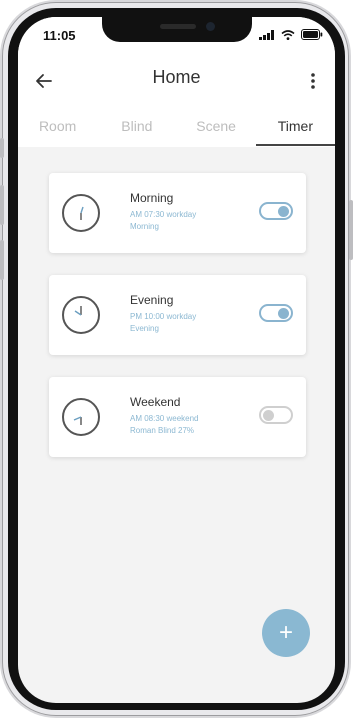 The height and width of the screenshot is (720, 353). I want to click on timer-card-morning: Morning AM 07:30 workday Morning, so click(177, 213).